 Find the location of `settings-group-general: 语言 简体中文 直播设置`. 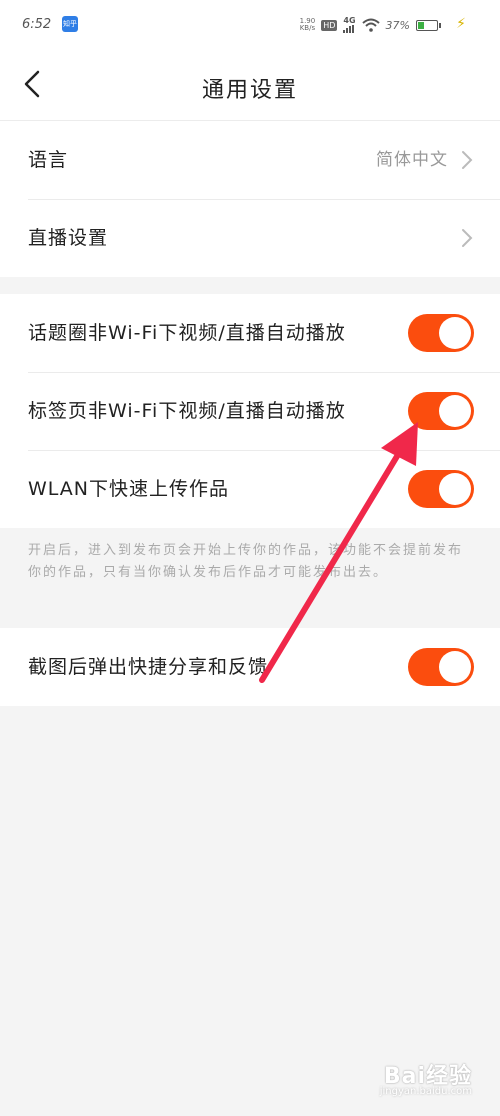

settings-group-general: 语言 简体中文 直播设置 is located at coordinates (250, 199).